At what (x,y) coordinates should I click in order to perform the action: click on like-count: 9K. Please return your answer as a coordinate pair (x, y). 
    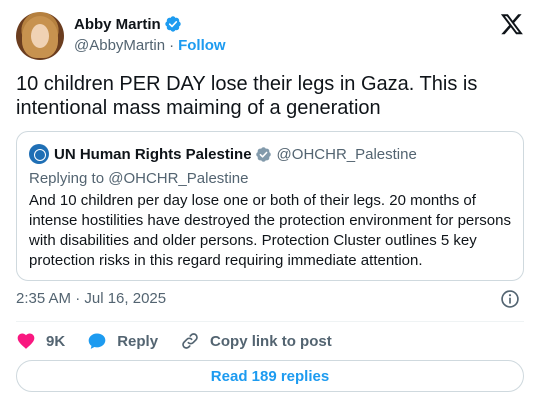
    Looking at the image, I should click on (56, 341).